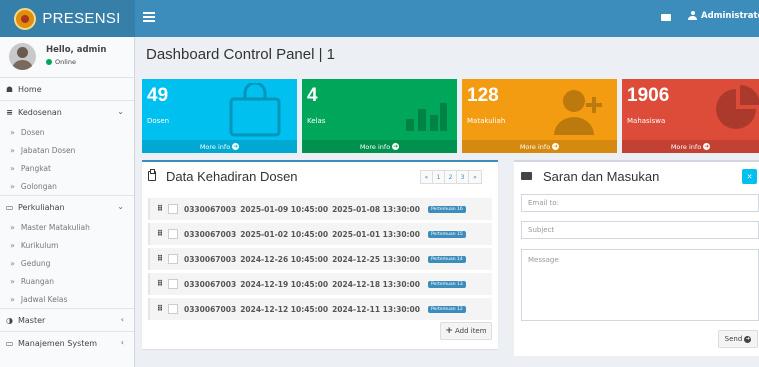 Image resolution: width=759 pixels, height=367 pixels. What do you see at coordinates (32, 320) in the screenshot?
I see `sidebar-item-label: Master` at bounding box center [32, 320].